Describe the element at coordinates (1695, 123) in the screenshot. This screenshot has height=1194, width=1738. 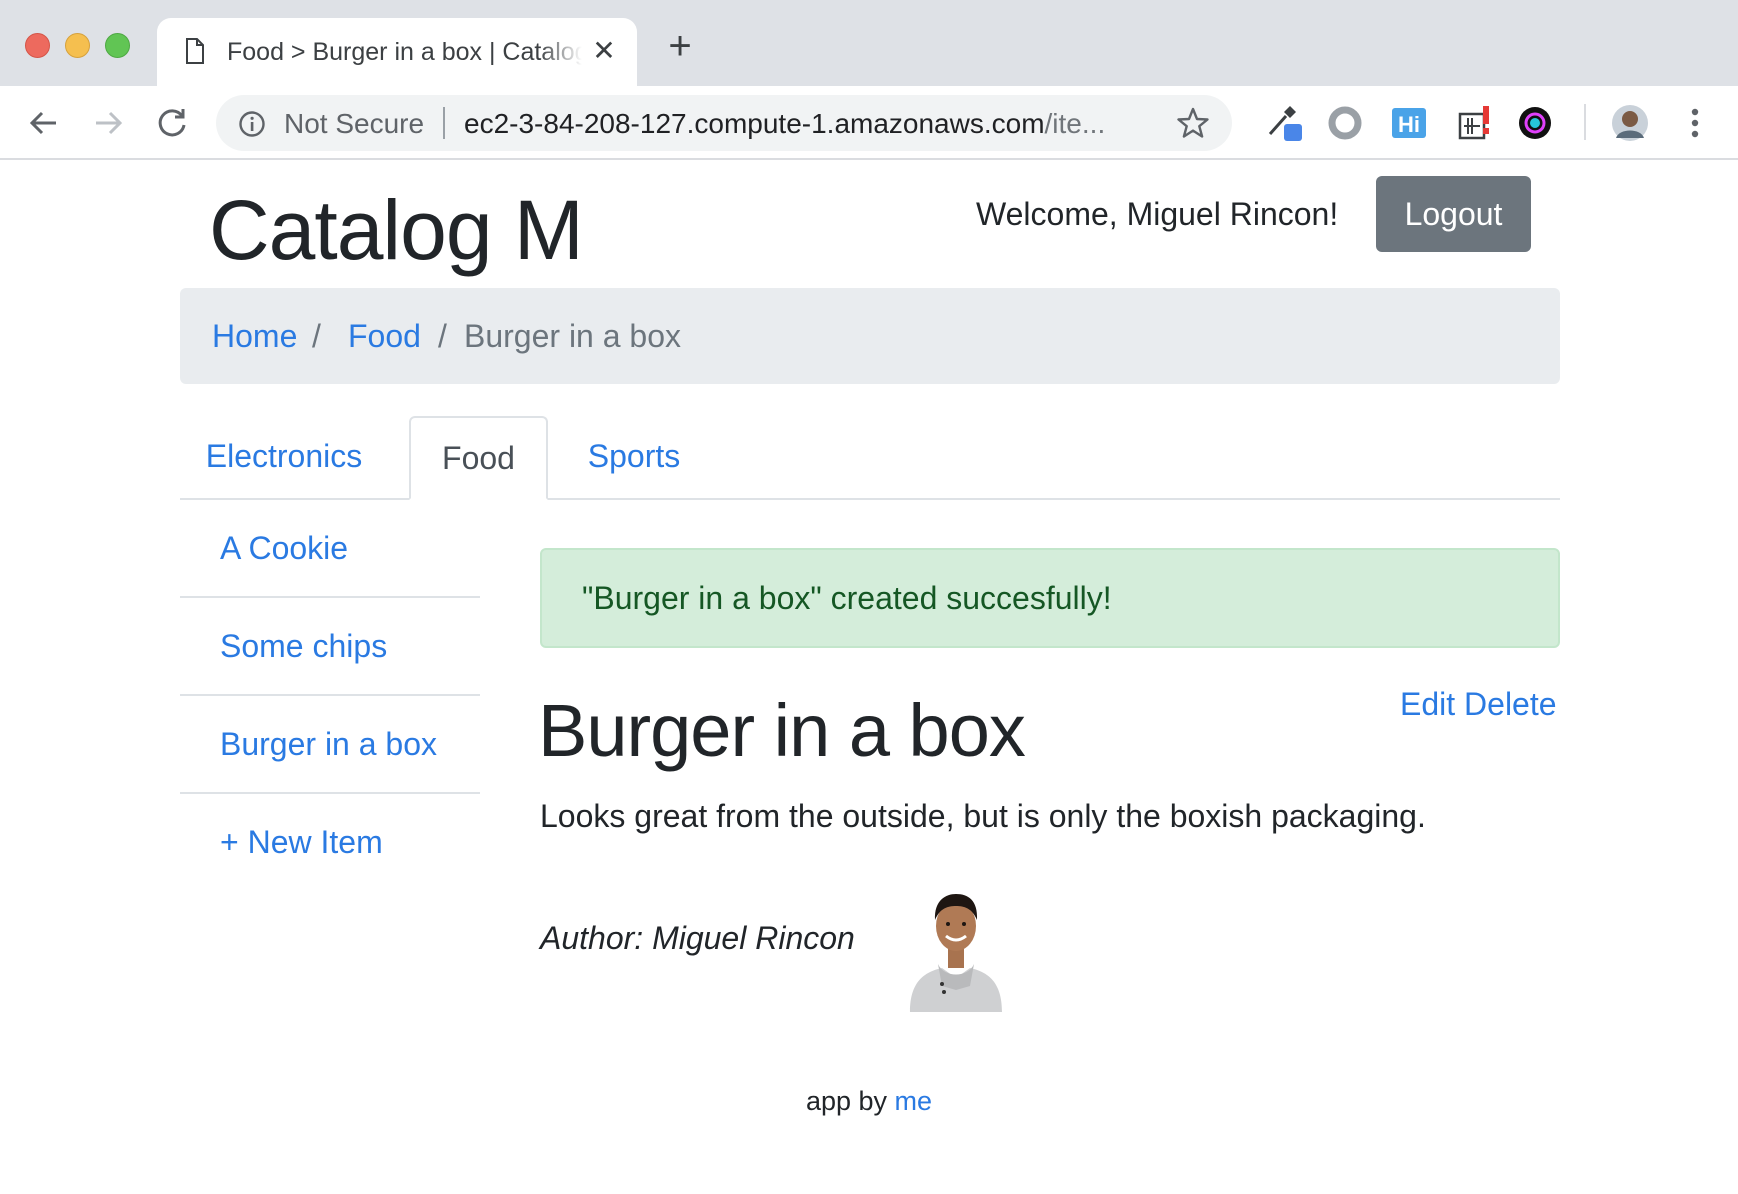
I see `more-menu-icon` at that location.